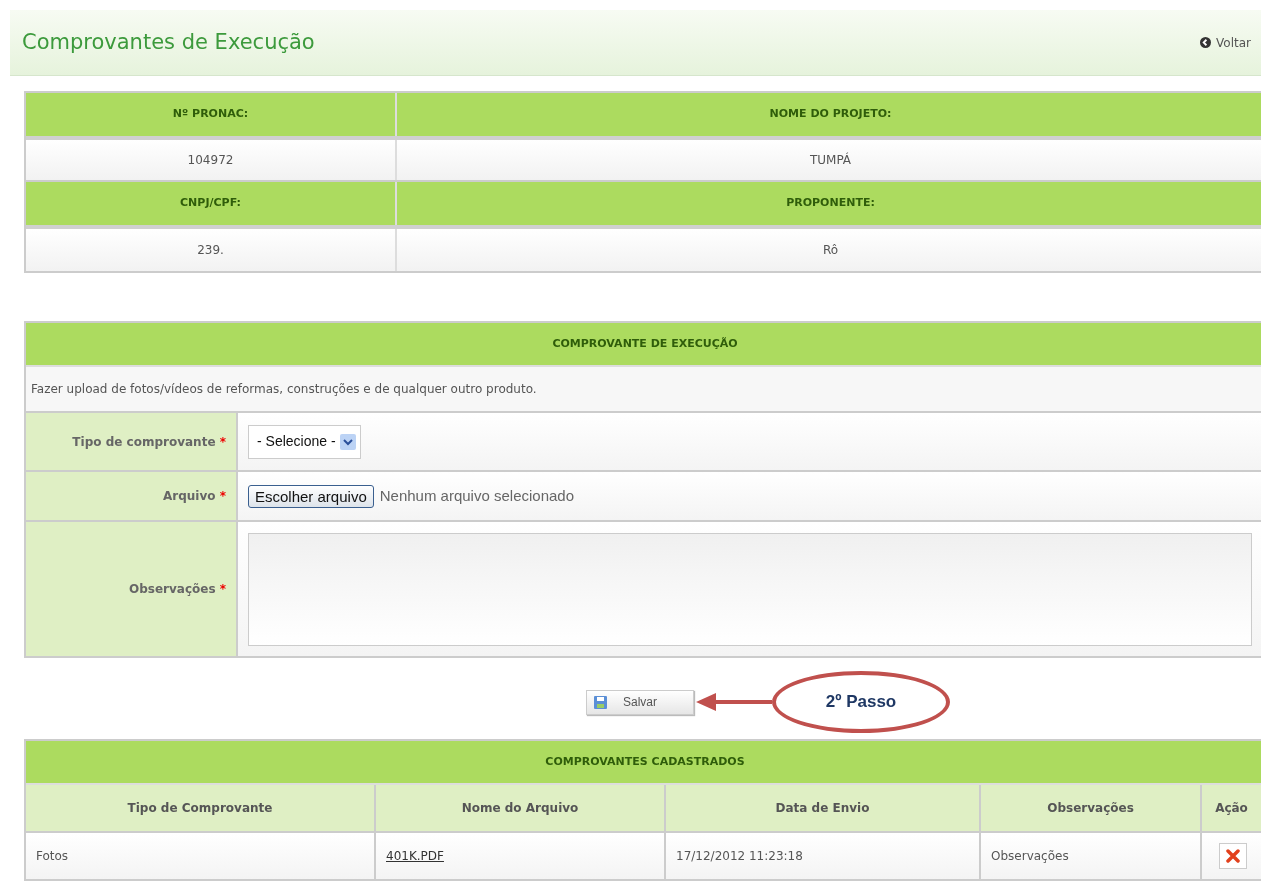  What do you see at coordinates (861, 702) in the screenshot?
I see `step-callout: 2º Passo` at bounding box center [861, 702].